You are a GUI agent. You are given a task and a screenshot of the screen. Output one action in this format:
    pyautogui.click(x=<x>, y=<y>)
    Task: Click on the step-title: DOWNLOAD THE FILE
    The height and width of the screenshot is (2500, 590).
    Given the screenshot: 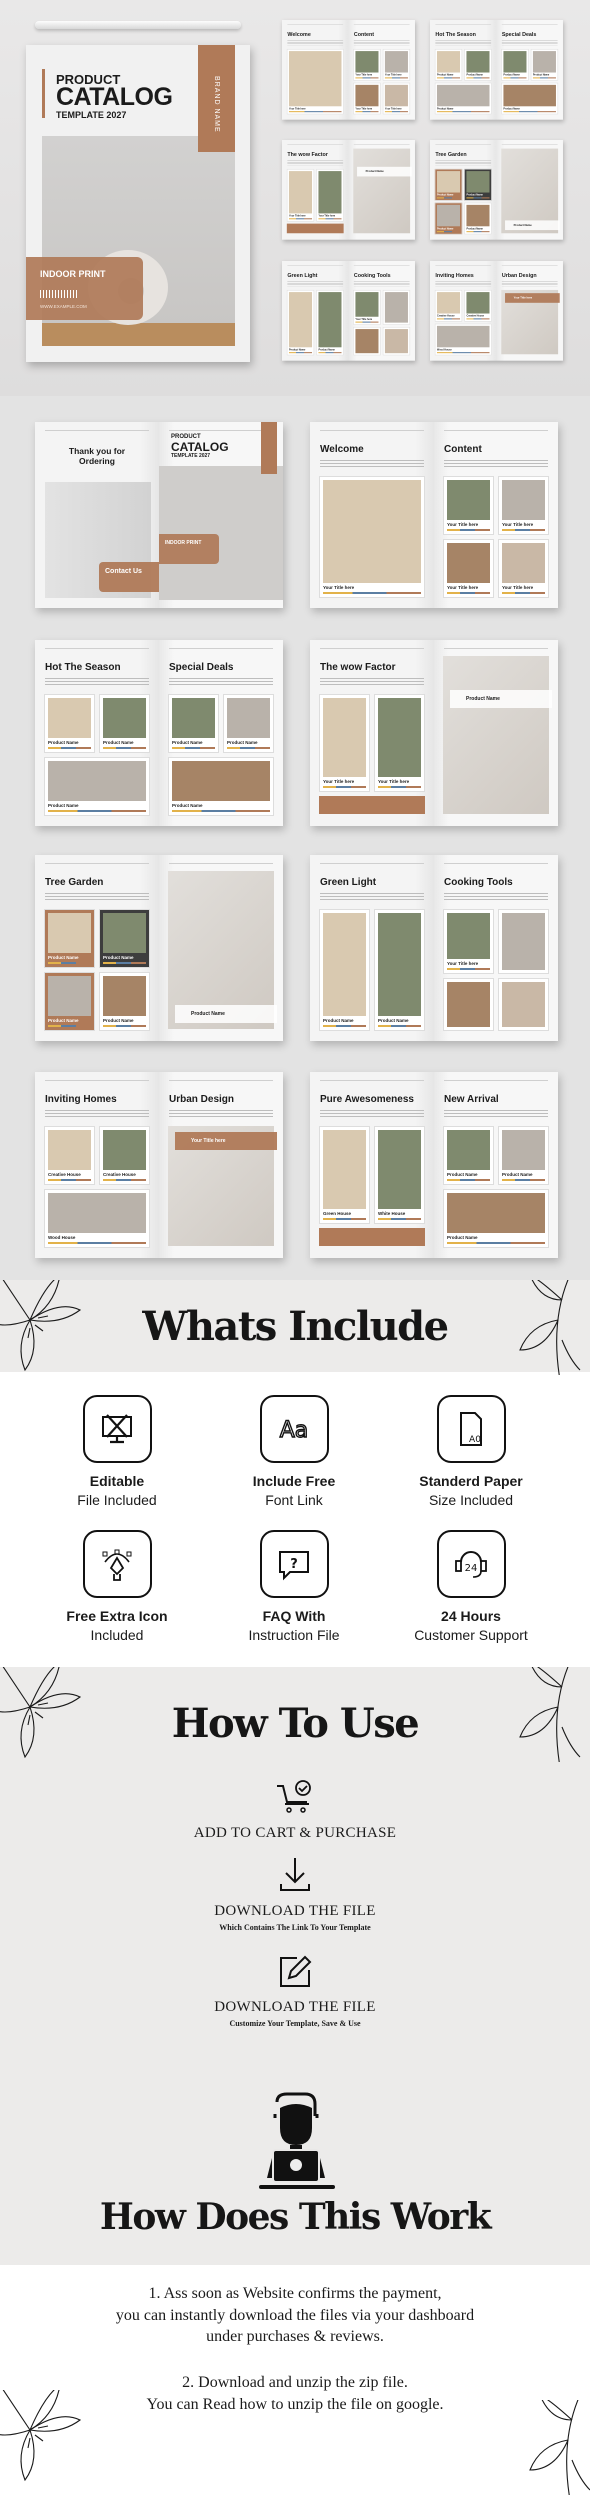 What is the action you would take?
    pyautogui.click(x=295, y=2007)
    